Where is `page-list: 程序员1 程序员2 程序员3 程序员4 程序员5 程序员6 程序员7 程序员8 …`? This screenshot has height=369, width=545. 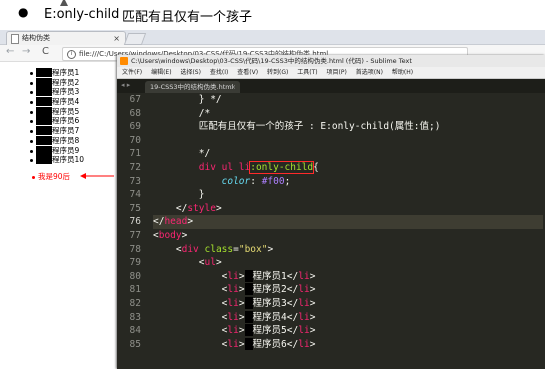
page-list: 程序员1 程序员2 程序员3 程序员4 程序员5 程序员6 程序员7 程序员8 … is located at coordinates (57, 116).